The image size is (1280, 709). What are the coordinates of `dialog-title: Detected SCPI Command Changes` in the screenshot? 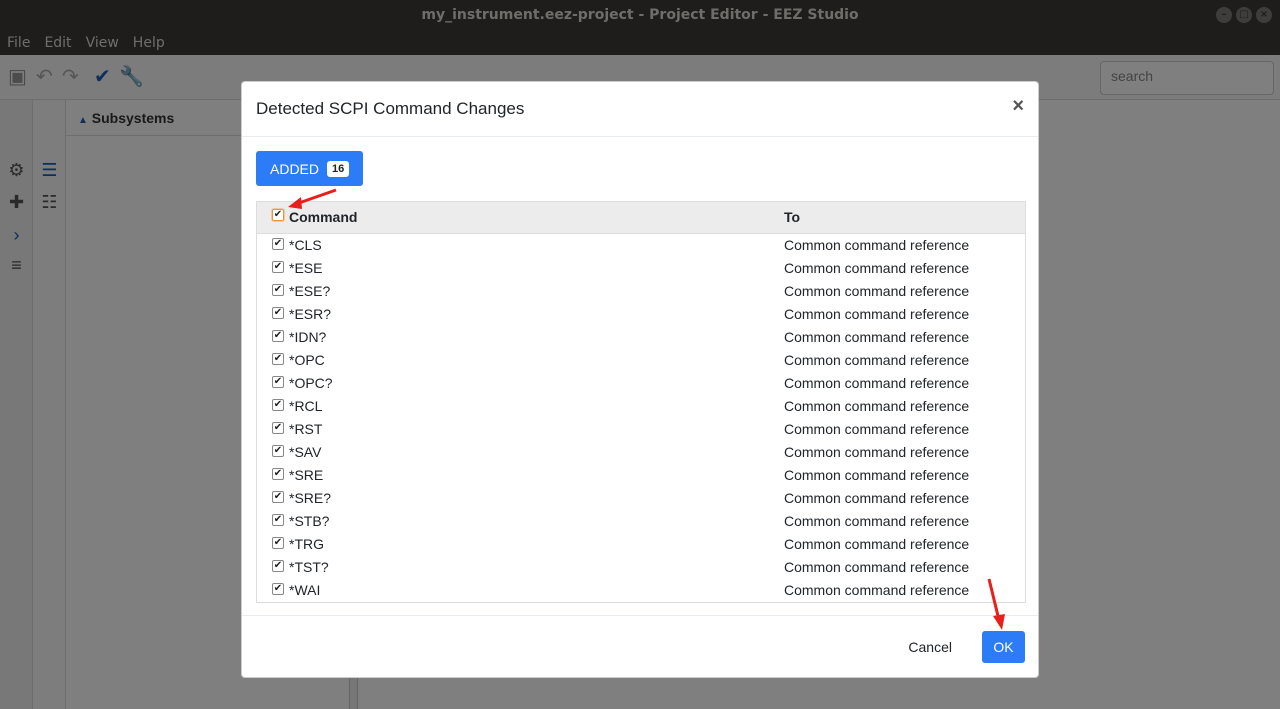 It's located at (390, 108).